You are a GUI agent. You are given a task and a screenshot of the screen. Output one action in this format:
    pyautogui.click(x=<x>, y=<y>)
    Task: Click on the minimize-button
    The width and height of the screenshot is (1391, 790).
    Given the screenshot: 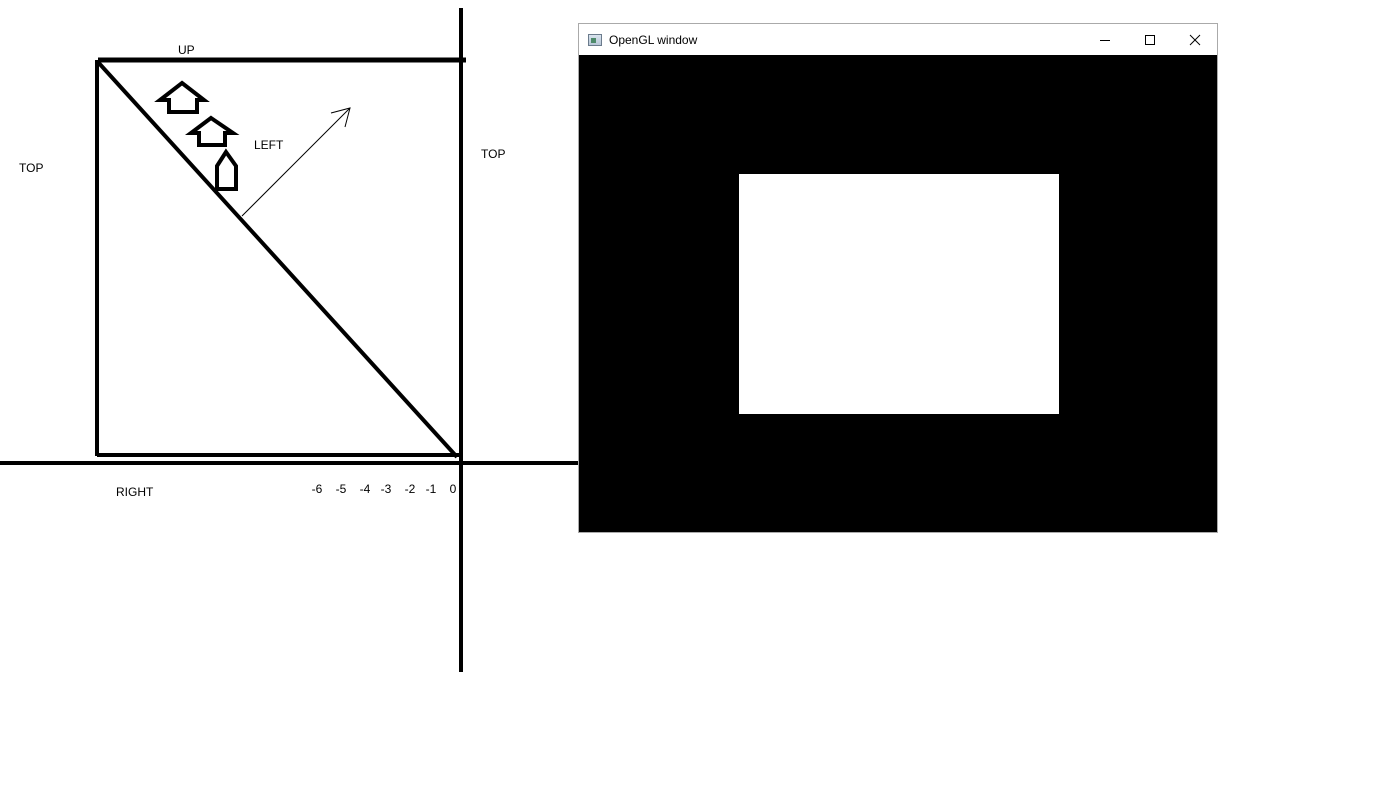 What is the action you would take?
    pyautogui.click(x=1104, y=39)
    